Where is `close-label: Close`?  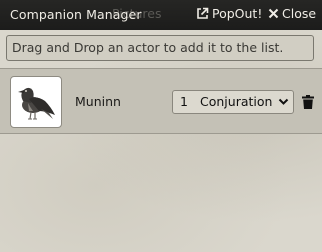 close-label: Close is located at coordinates (299, 13).